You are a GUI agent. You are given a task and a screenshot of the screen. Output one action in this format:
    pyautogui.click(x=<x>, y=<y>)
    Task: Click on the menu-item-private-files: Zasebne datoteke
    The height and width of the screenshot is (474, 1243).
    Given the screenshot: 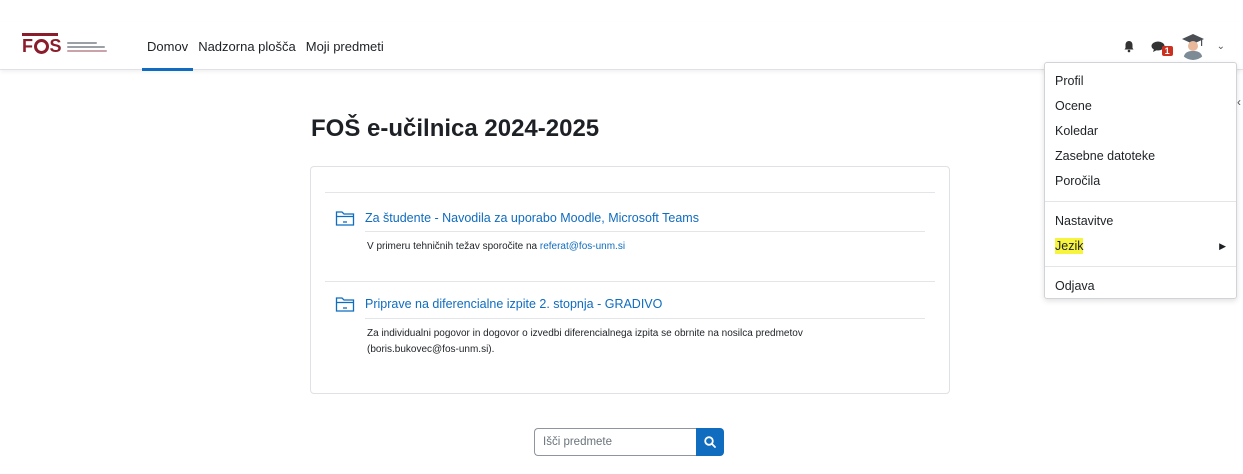 What is the action you would take?
    pyautogui.click(x=1140, y=156)
    